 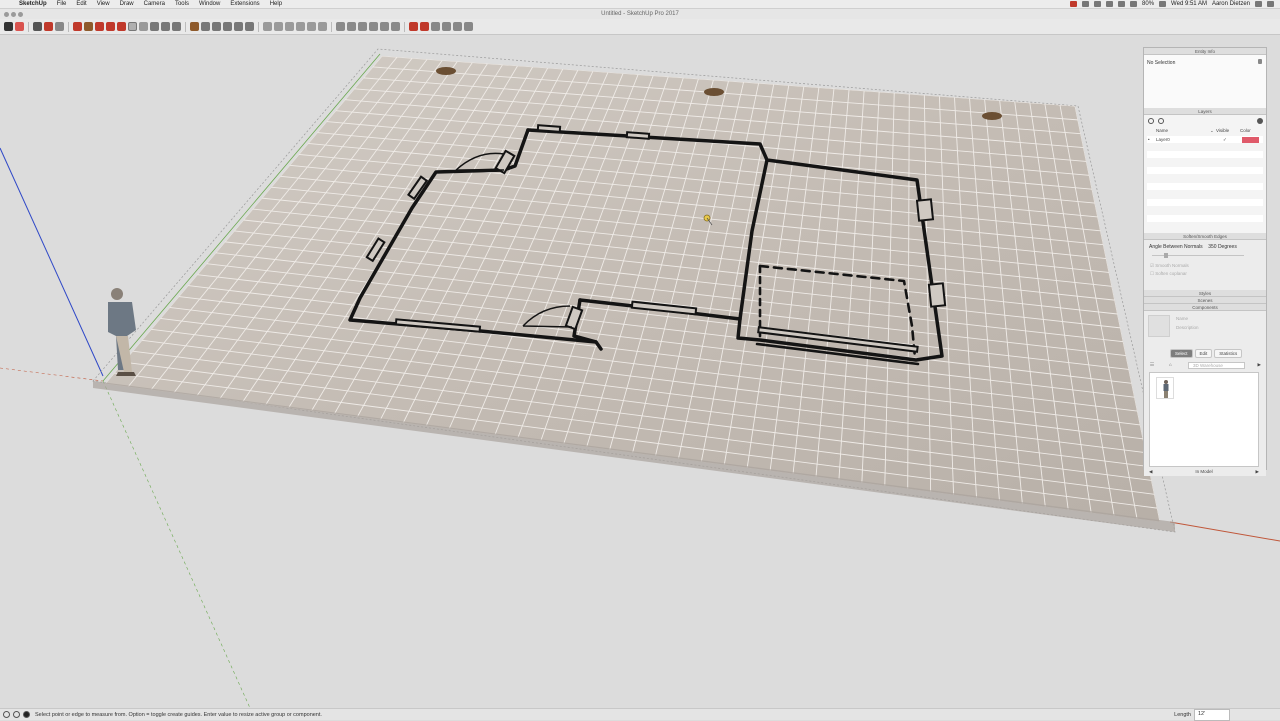 I want to click on radio-icon: •, so click(x=1149, y=139).